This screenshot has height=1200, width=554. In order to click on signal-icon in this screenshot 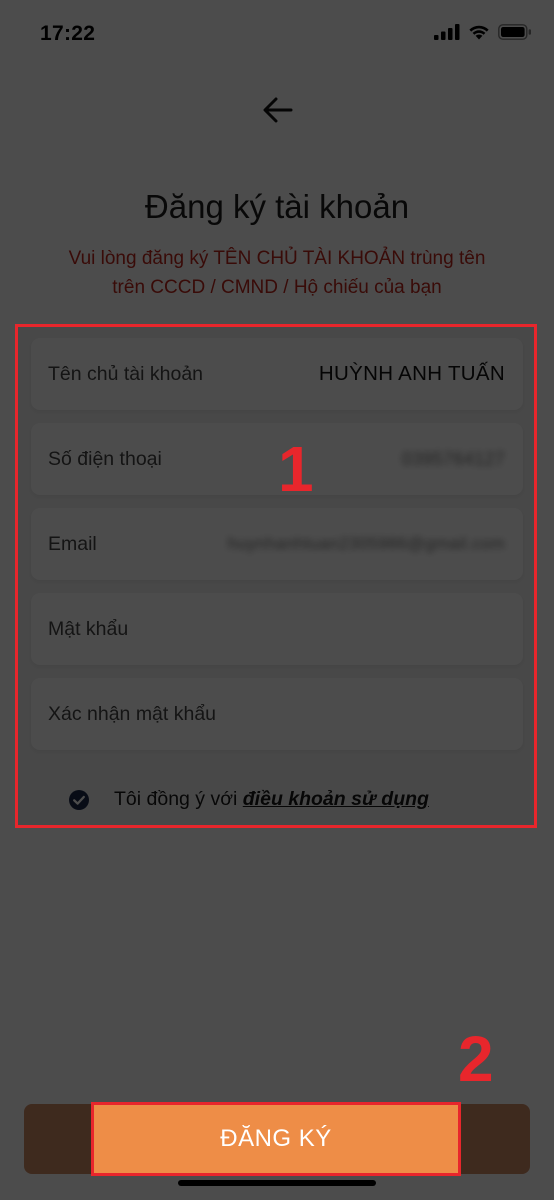, I will do `click(447, 32)`.